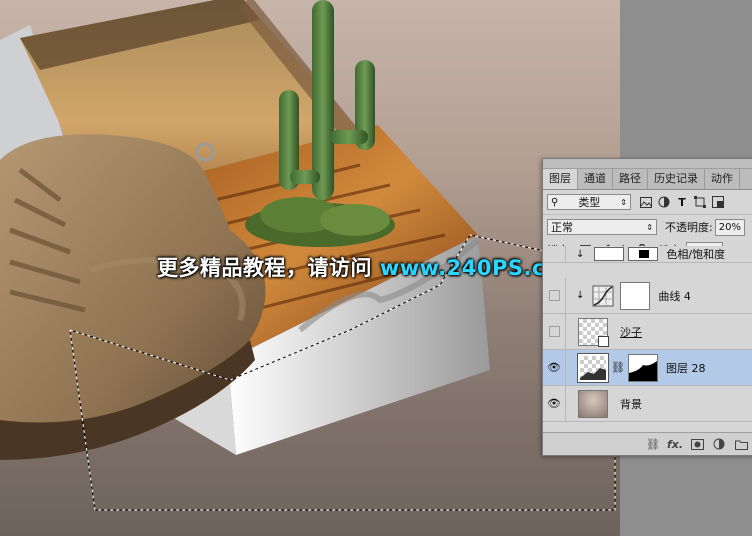 The height and width of the screenshot is (536, 752). I want to click on layer-row-sand: 沙子, so click(647, 332).